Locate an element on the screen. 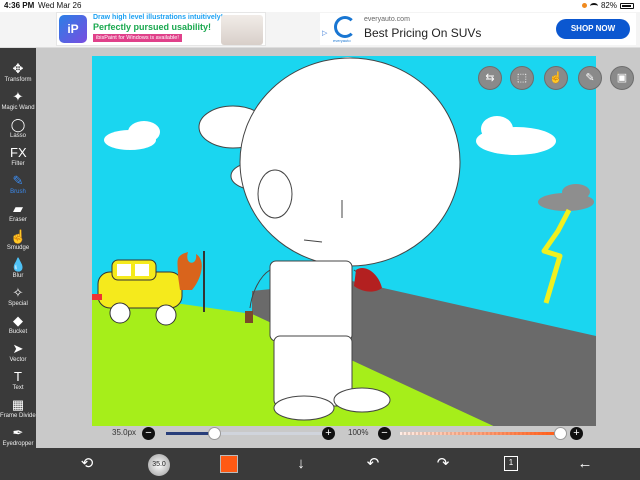  battery-icon is located at coordinates (627, 5).